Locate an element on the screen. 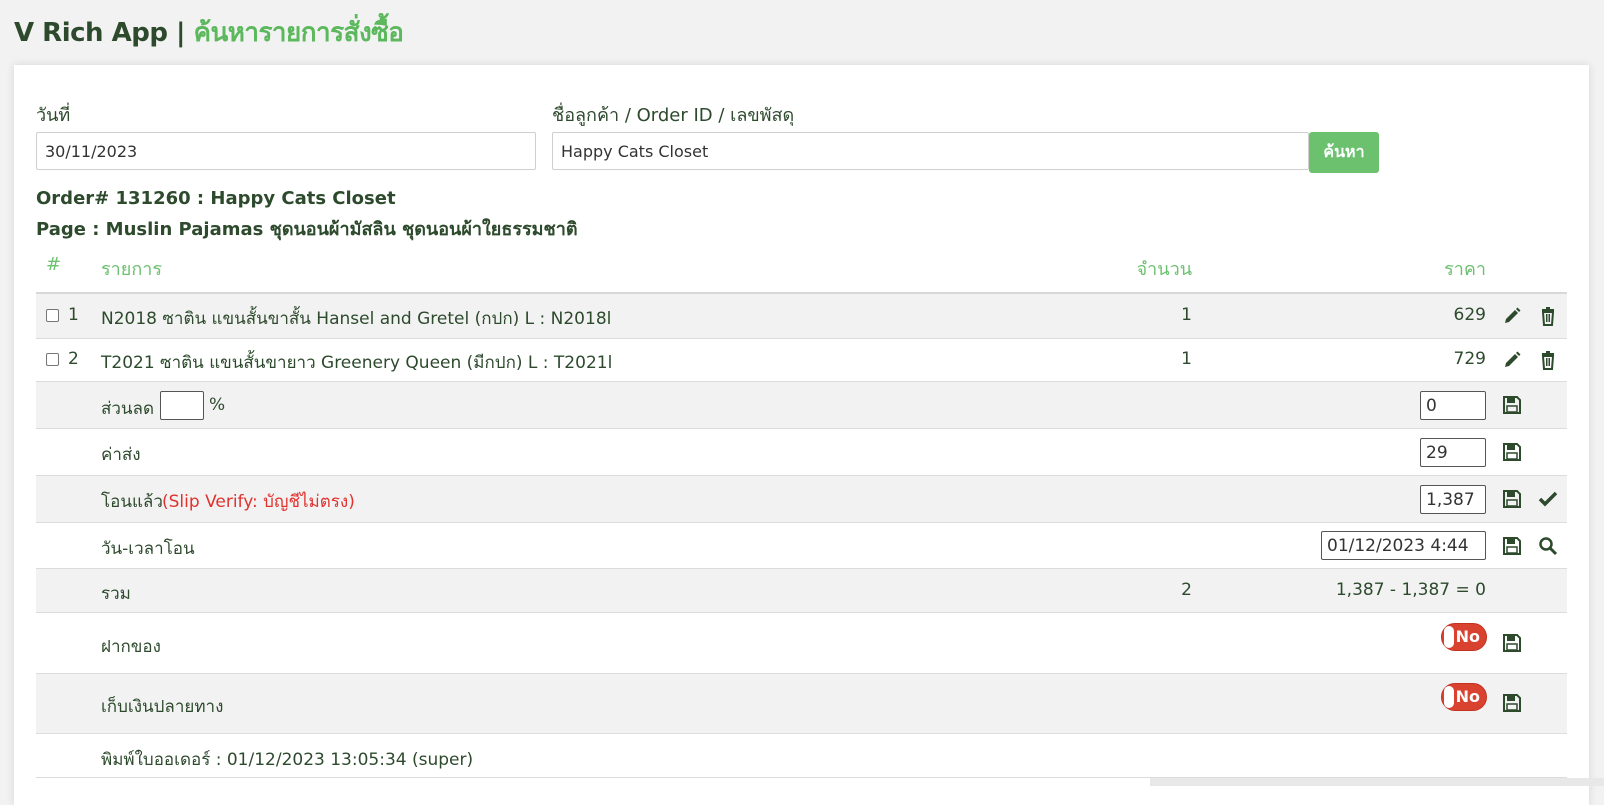 The width and height of the screenshot is (1604, 805). page-header: V Rich App | ค้นหารายการสั่งซื้อ is located at coordinates (209, 32).